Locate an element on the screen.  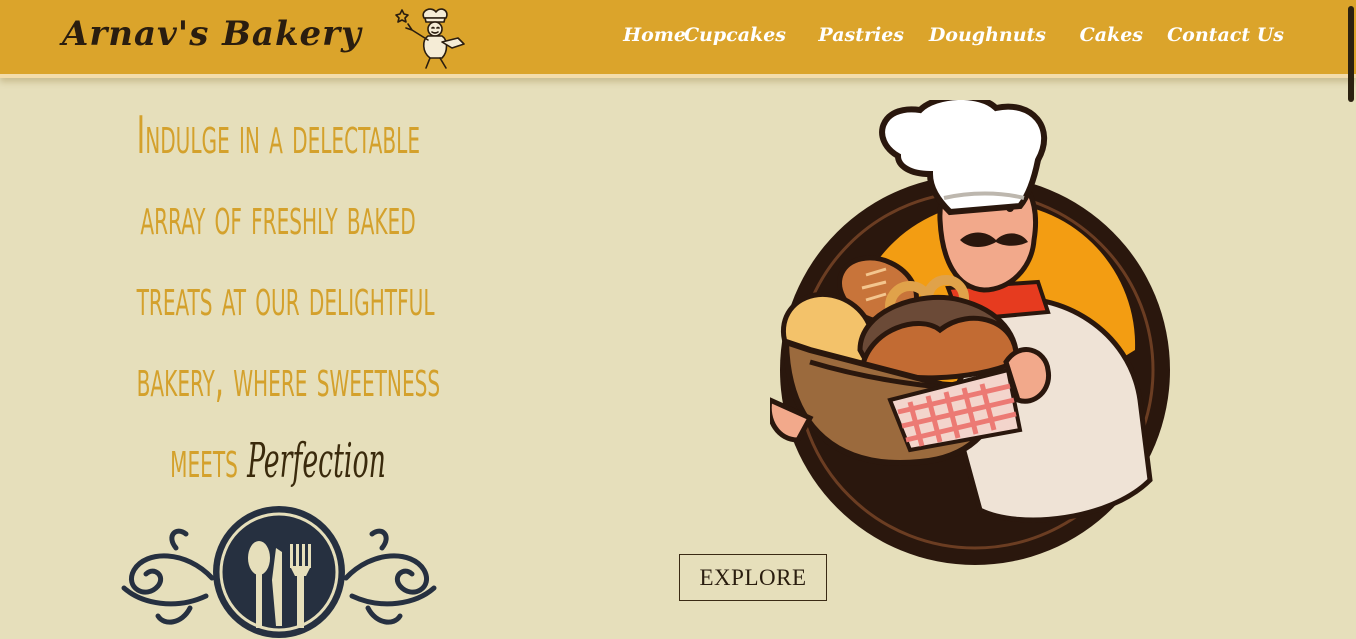
page-scrollbar is located at coordinates (1351, 319).